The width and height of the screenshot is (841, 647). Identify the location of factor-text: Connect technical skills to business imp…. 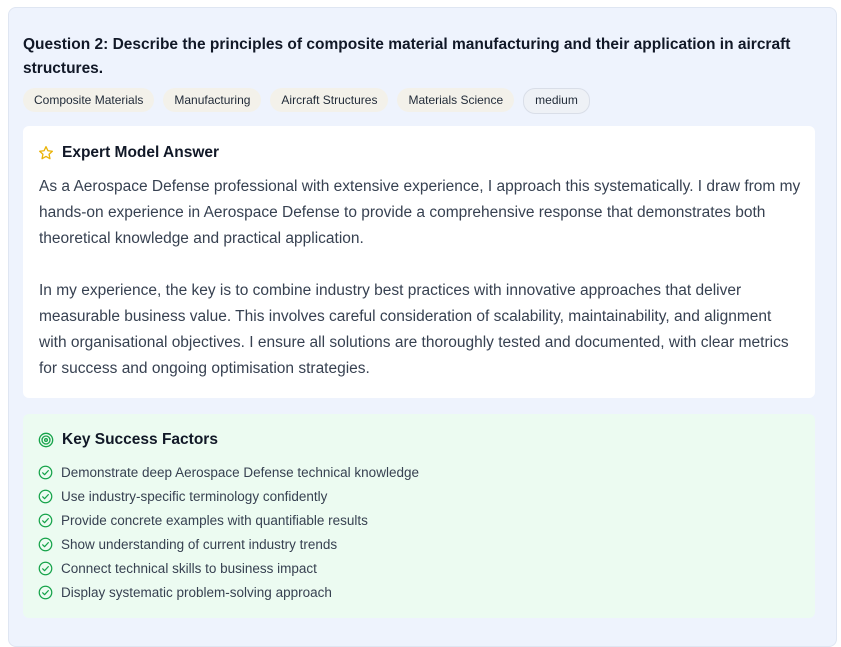
(189, 568).